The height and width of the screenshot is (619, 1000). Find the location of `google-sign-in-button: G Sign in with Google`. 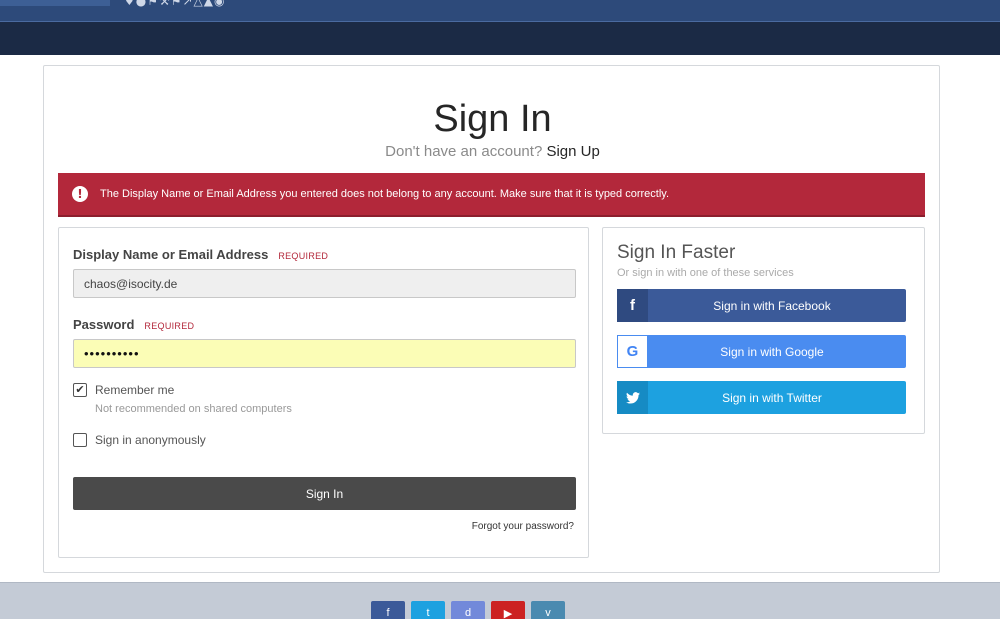

google-sign-in-button: G Sign in with Google is located at coordinates (761, 351).